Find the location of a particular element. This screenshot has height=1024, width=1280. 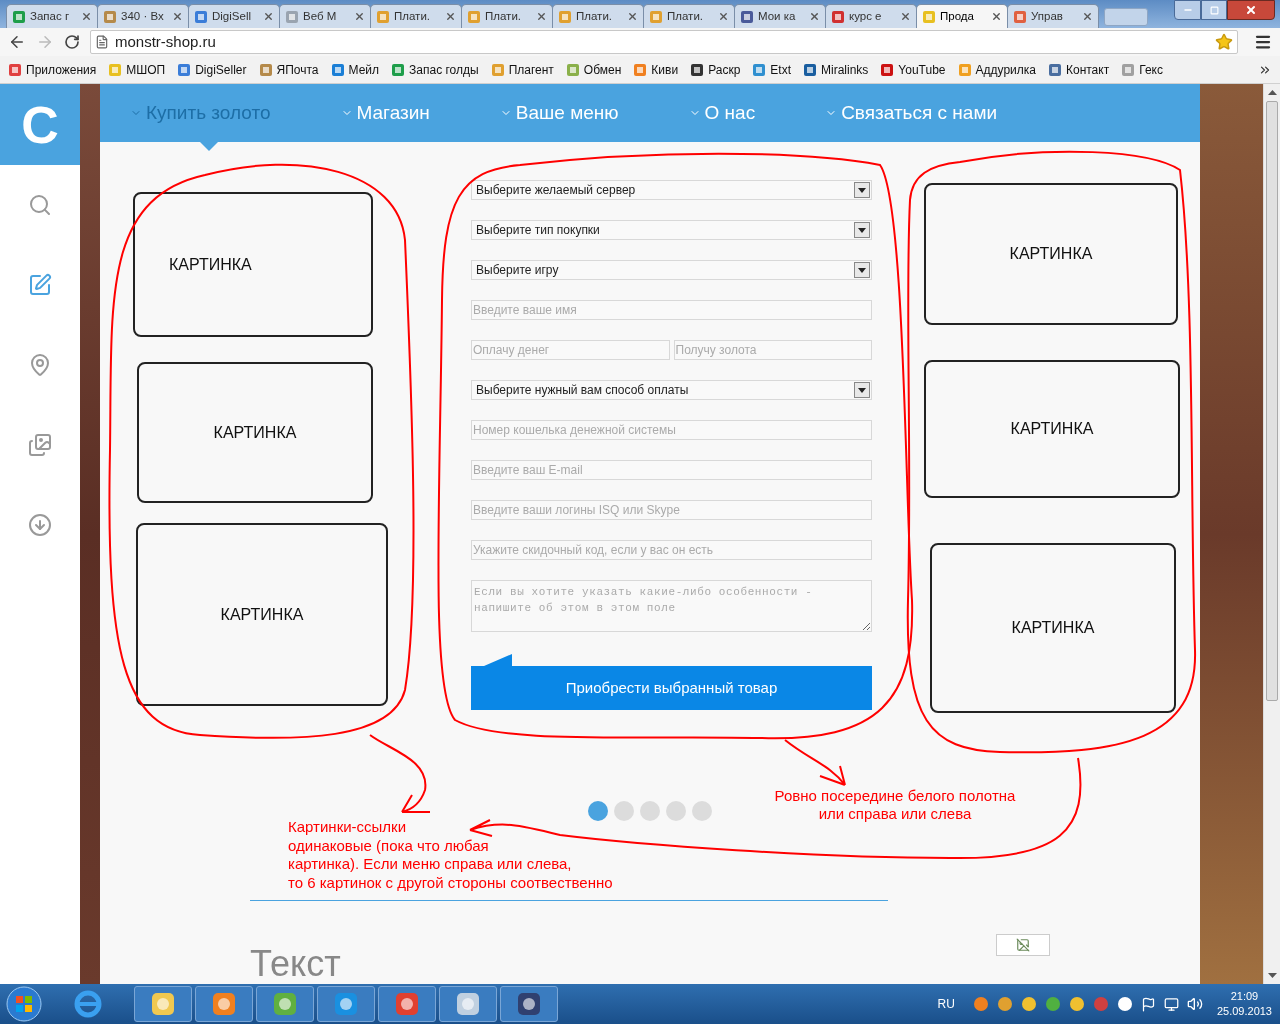

bookmark-item: Контакт is located at coordinates (1078, 69).